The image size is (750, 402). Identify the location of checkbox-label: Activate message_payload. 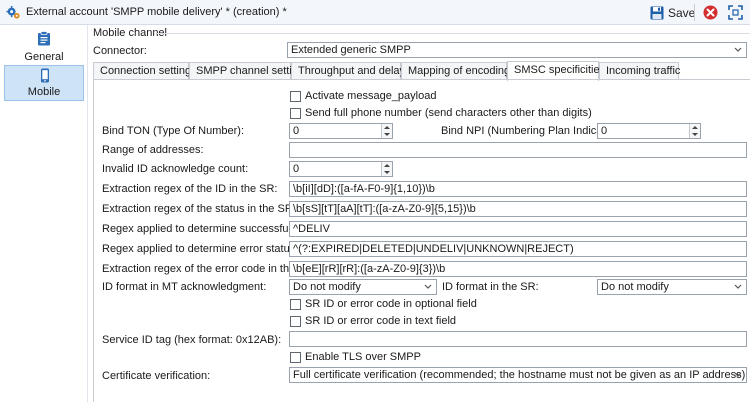
(371, 96).